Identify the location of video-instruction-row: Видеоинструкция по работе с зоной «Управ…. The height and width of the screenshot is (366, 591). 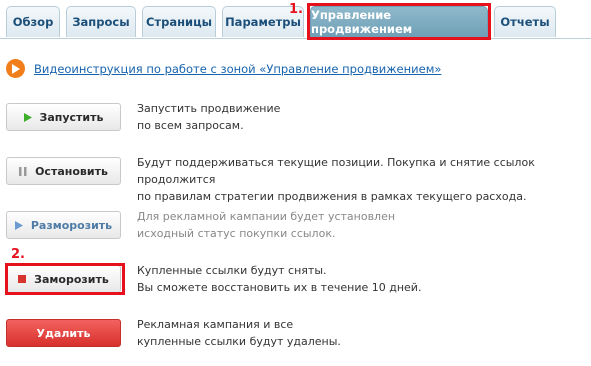
(223, 68).